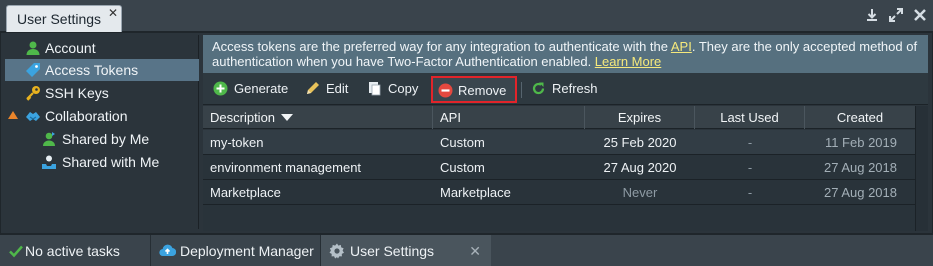  Describe the element at coordinates (16, 251) in the screenshot. I see `check-icon` at that location.